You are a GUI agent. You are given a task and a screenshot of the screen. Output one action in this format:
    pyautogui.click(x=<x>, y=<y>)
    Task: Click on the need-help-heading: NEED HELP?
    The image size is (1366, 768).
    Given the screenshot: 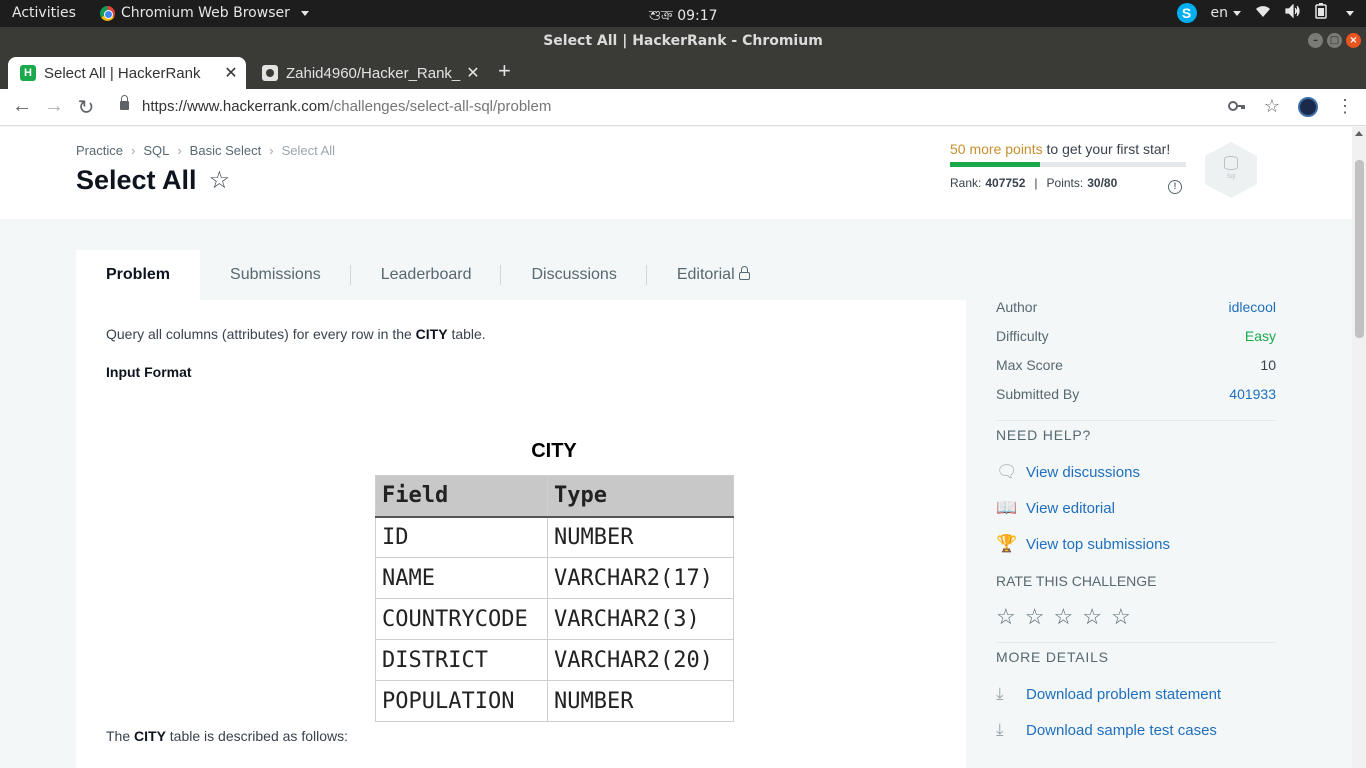 What is the action you would take?
    pyautogui.click(x=1136, y=437)
    